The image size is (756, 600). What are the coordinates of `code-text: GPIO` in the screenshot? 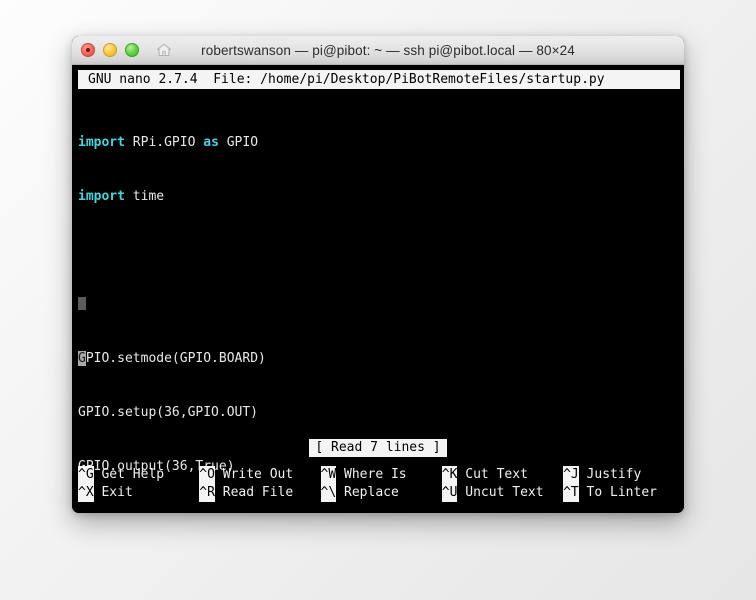 It's located at (238, 142).